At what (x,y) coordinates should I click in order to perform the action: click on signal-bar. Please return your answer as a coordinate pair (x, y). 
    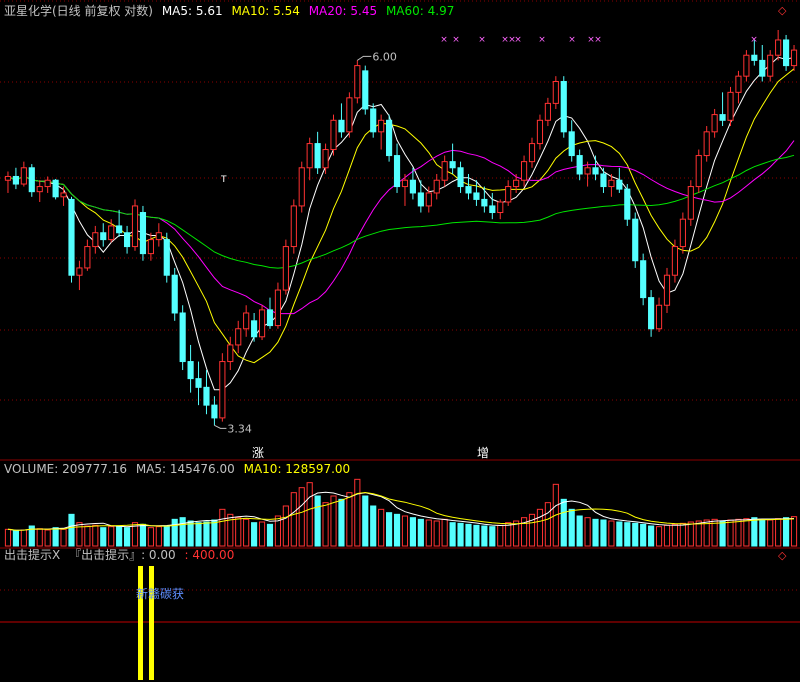
    Looking at the image, I should click on (151, 623).